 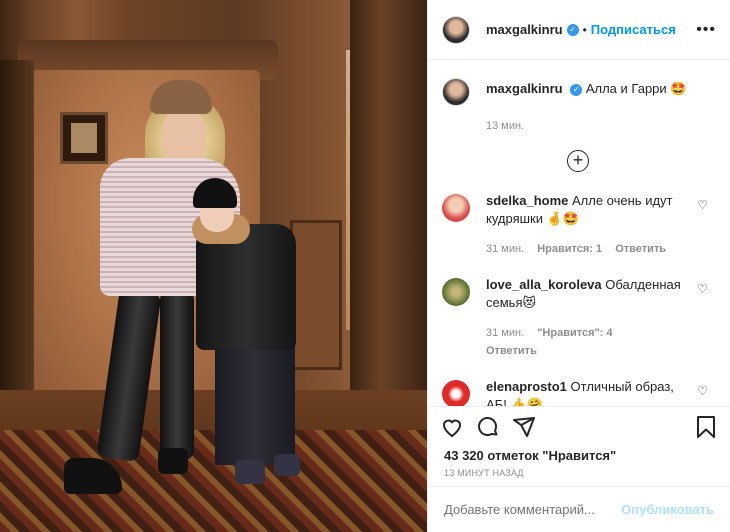 What do you see at coordinates (456, 29) in the screenshot?
I see `author-avatar` at bounding box center [456, 29].